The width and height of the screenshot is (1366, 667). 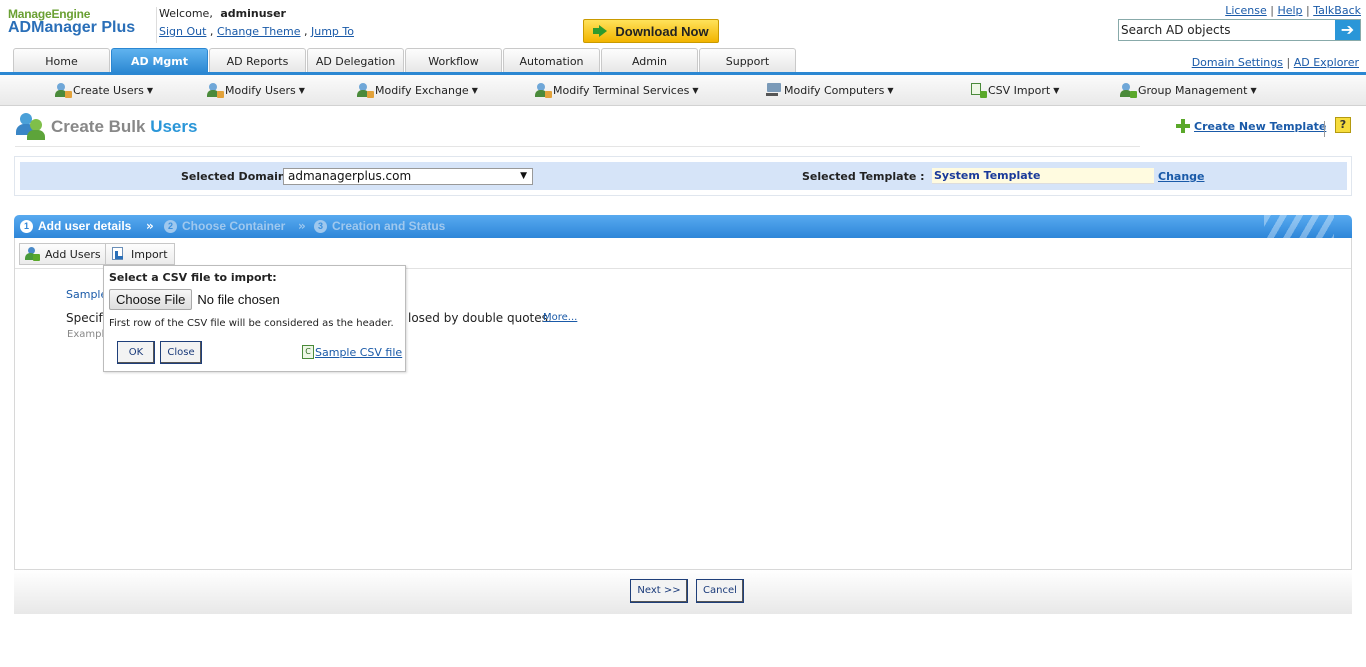 I want to click on app-logo: ManageEngine ADManager Plus, so click(x=71, y=22).